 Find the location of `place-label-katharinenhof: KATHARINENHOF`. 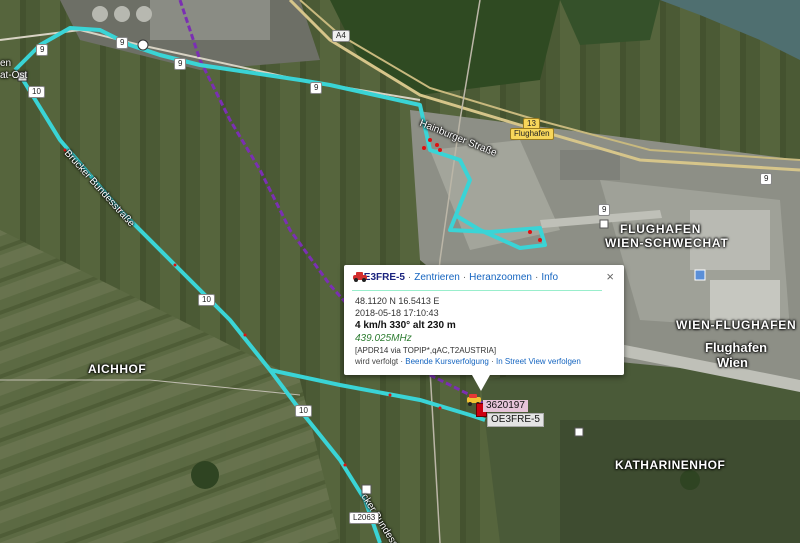

place-label-katharinenhof: KATHARINENHOF is located at coordinates (670, 465).